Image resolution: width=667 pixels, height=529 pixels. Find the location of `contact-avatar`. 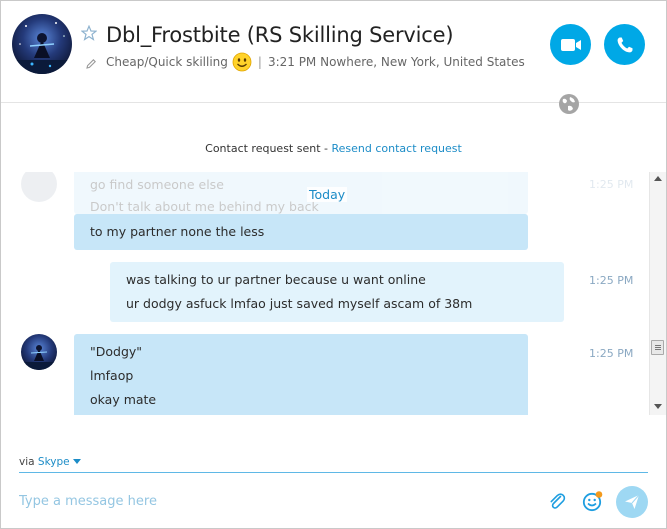

contact-avatar is located at coordinates (42, 44).